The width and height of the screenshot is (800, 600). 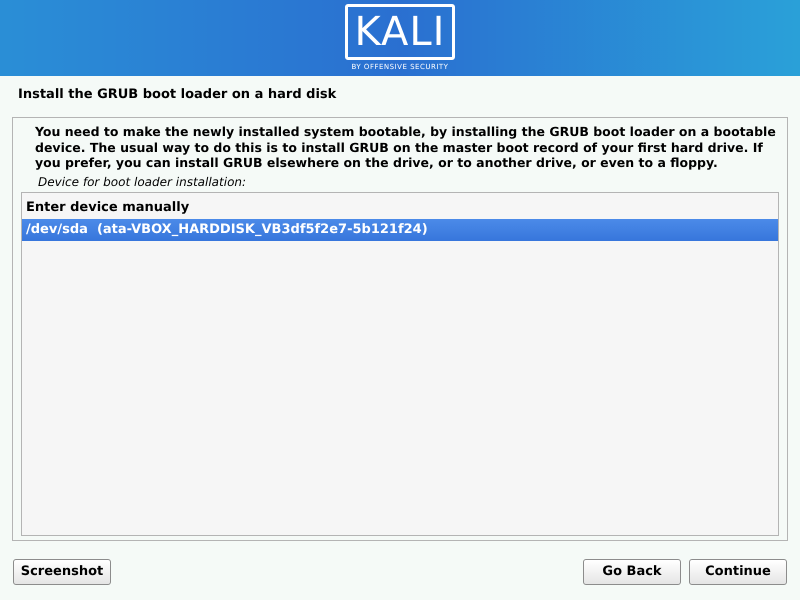 I want to click on description: You need to make the newly installed system bootable, by installing the GRUB boot loader on a bootable device. The usual way to do this is to install GRUB on the master boot record of your first hard drive. If you prefer, you can install GRUB elsewhere on the drive, or to another drive, or even to a floppy., so click(x=405, y=147).